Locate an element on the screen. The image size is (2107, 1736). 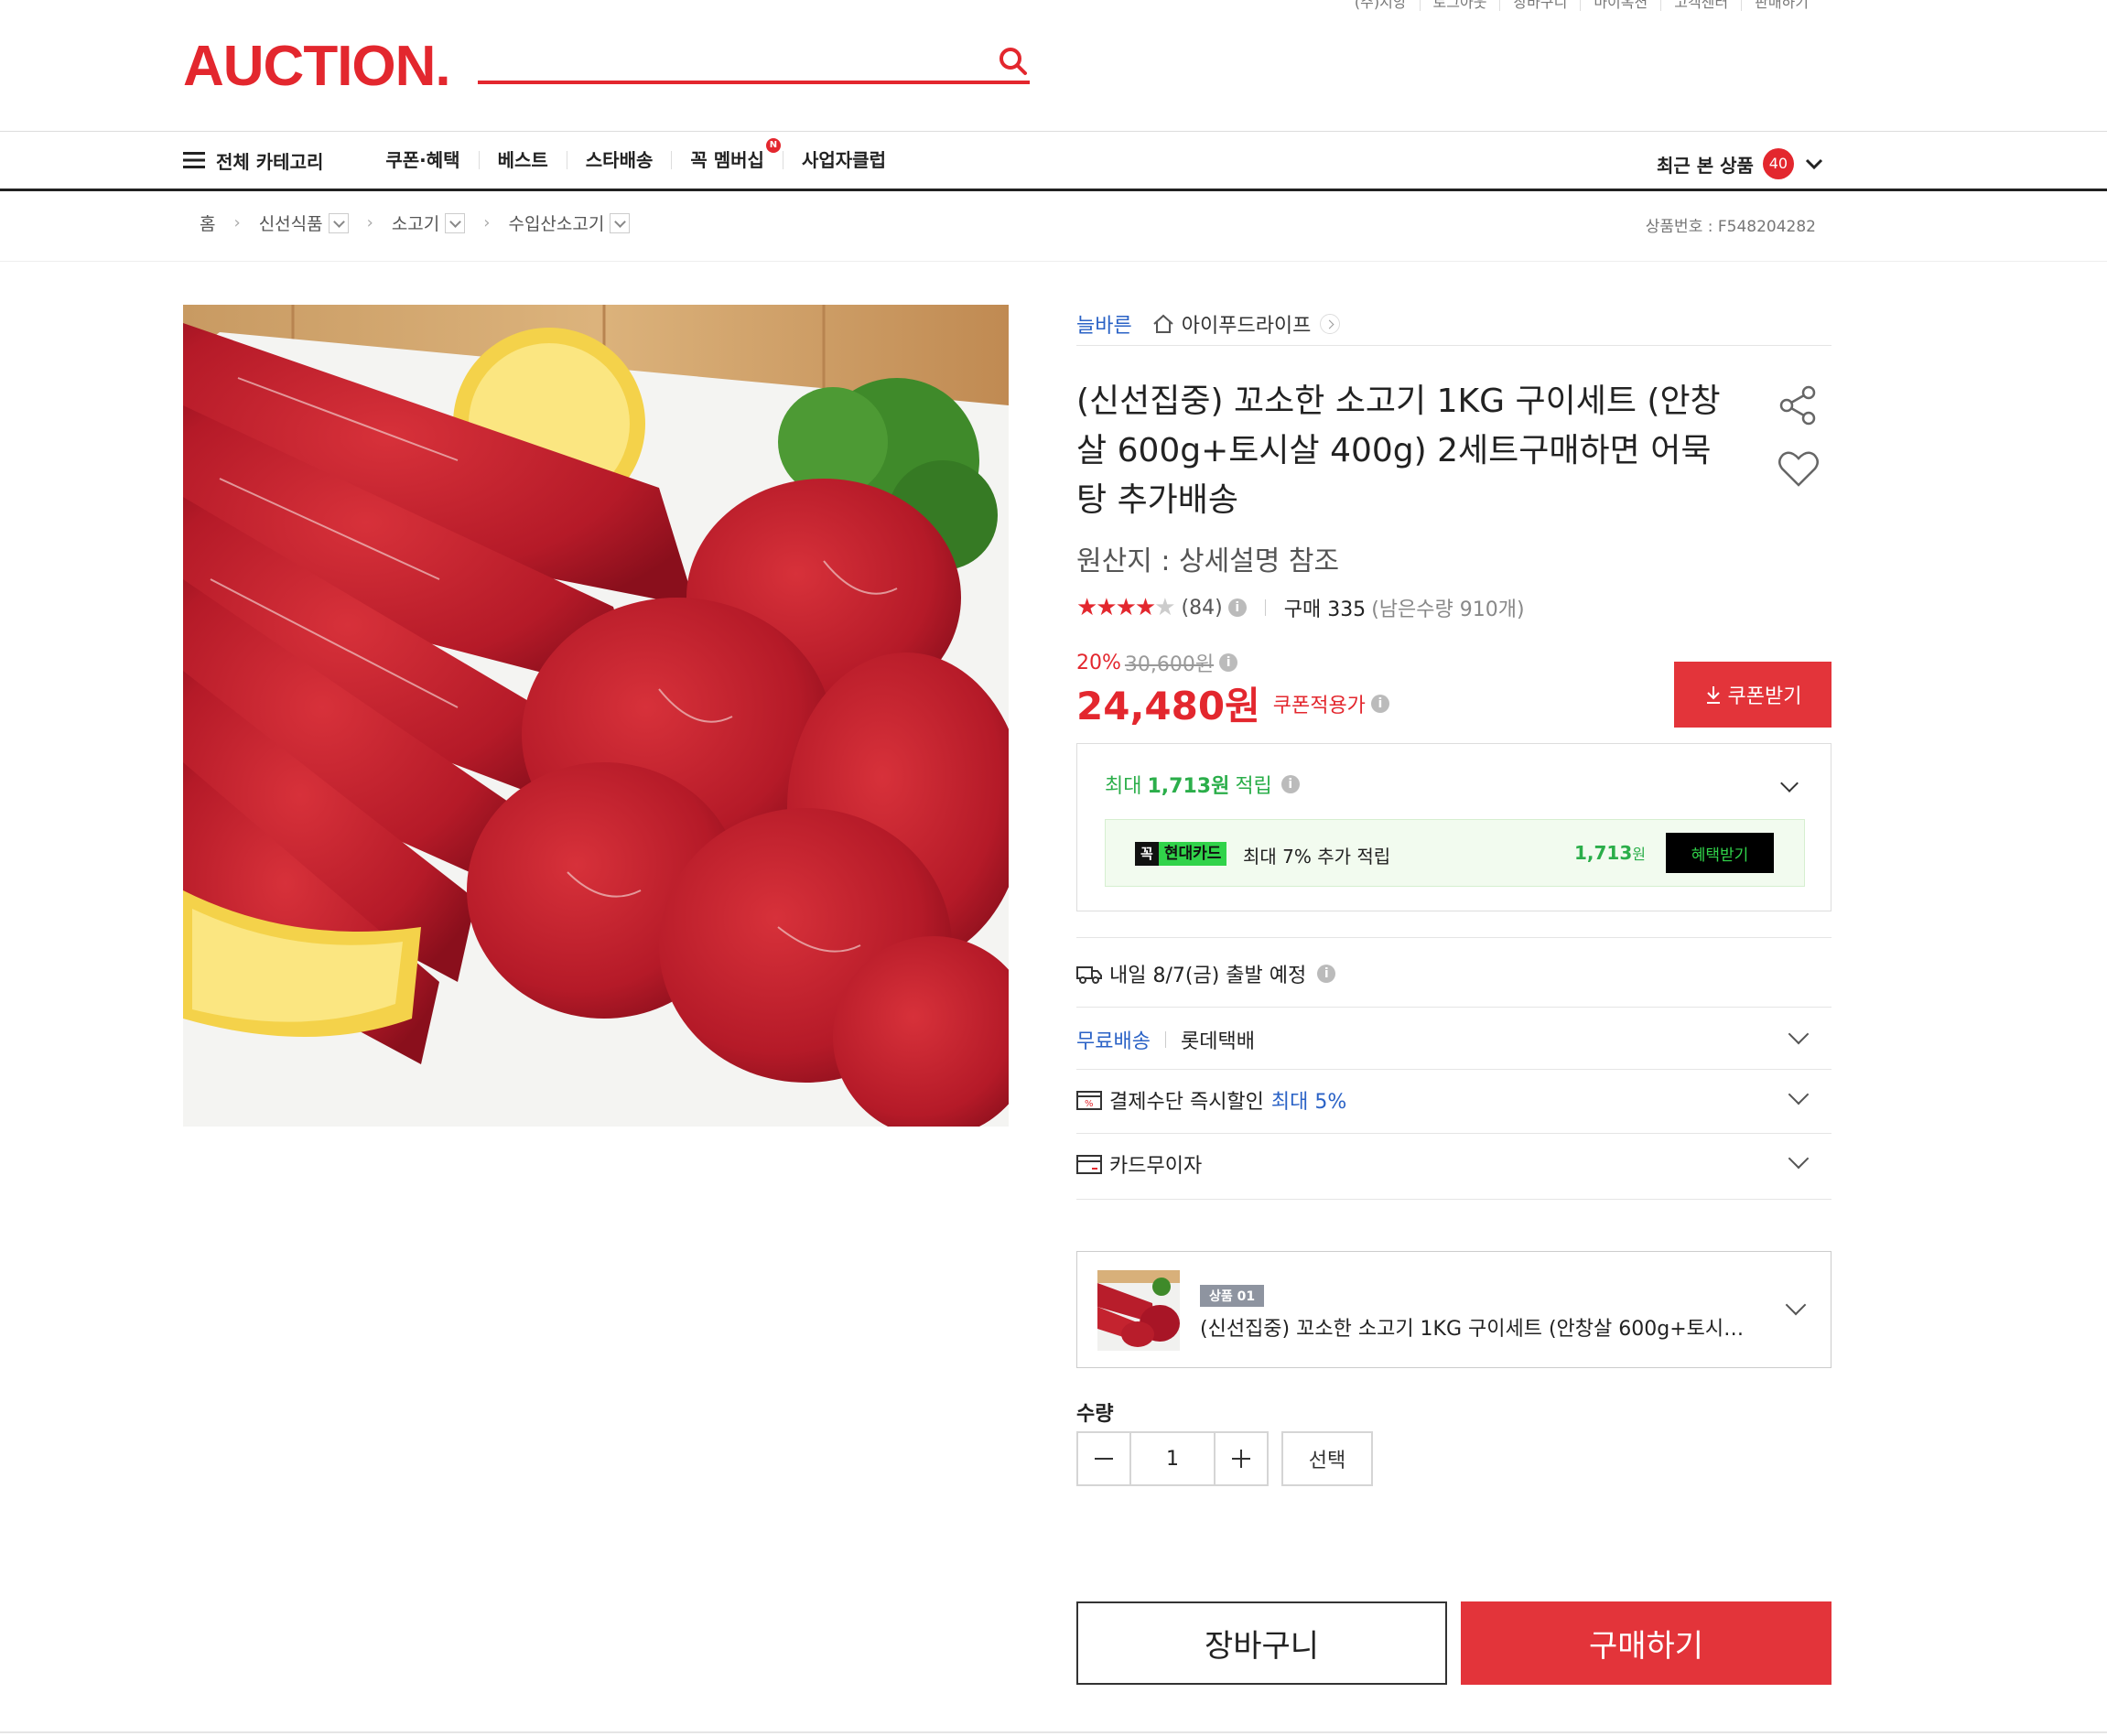
heart-icon is located at coordinates (1798, 470).